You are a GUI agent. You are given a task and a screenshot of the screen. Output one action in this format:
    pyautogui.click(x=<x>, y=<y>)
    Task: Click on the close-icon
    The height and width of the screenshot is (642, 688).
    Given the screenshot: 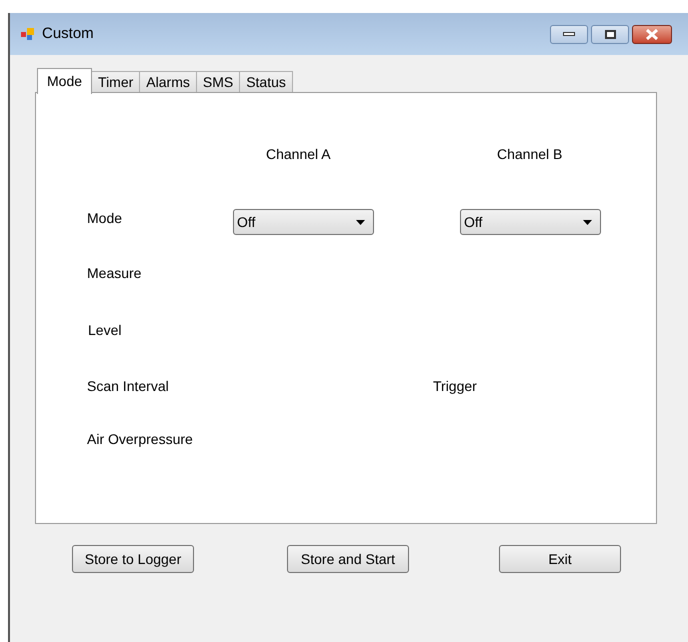 What is the action you would take?
    pyautogui.click(x=652, y=34)
    